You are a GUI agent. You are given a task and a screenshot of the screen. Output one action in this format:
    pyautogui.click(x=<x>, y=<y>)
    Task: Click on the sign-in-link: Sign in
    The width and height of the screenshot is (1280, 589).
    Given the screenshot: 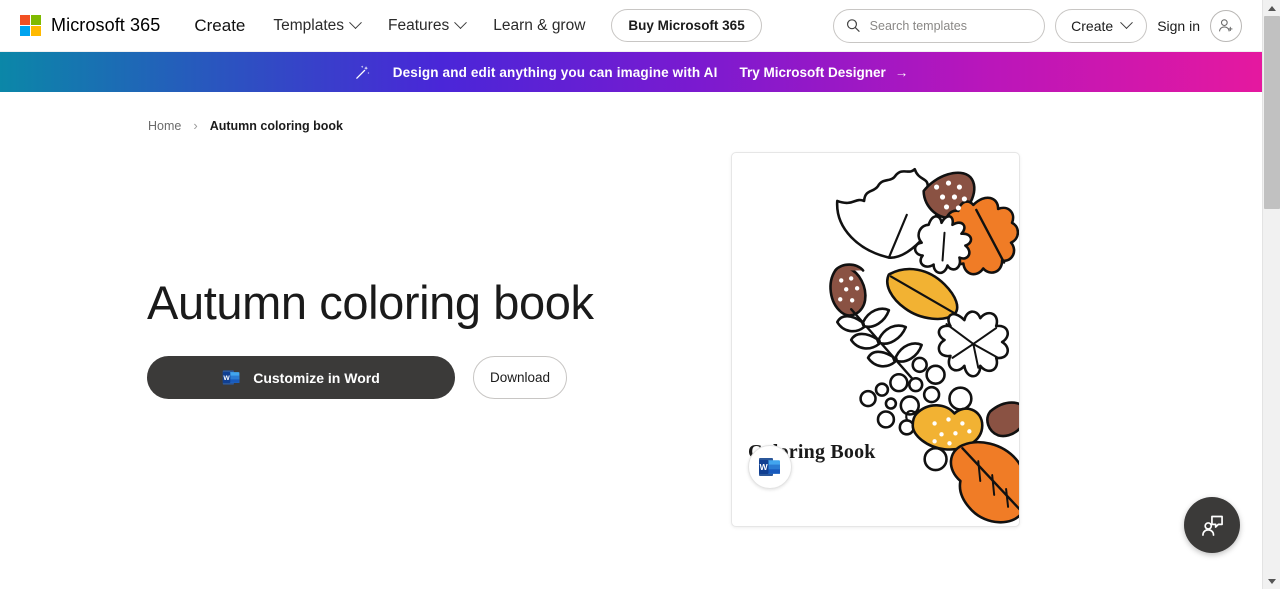 What is the action you would take?
    pyautogui.click(x=1178, y=26)
    